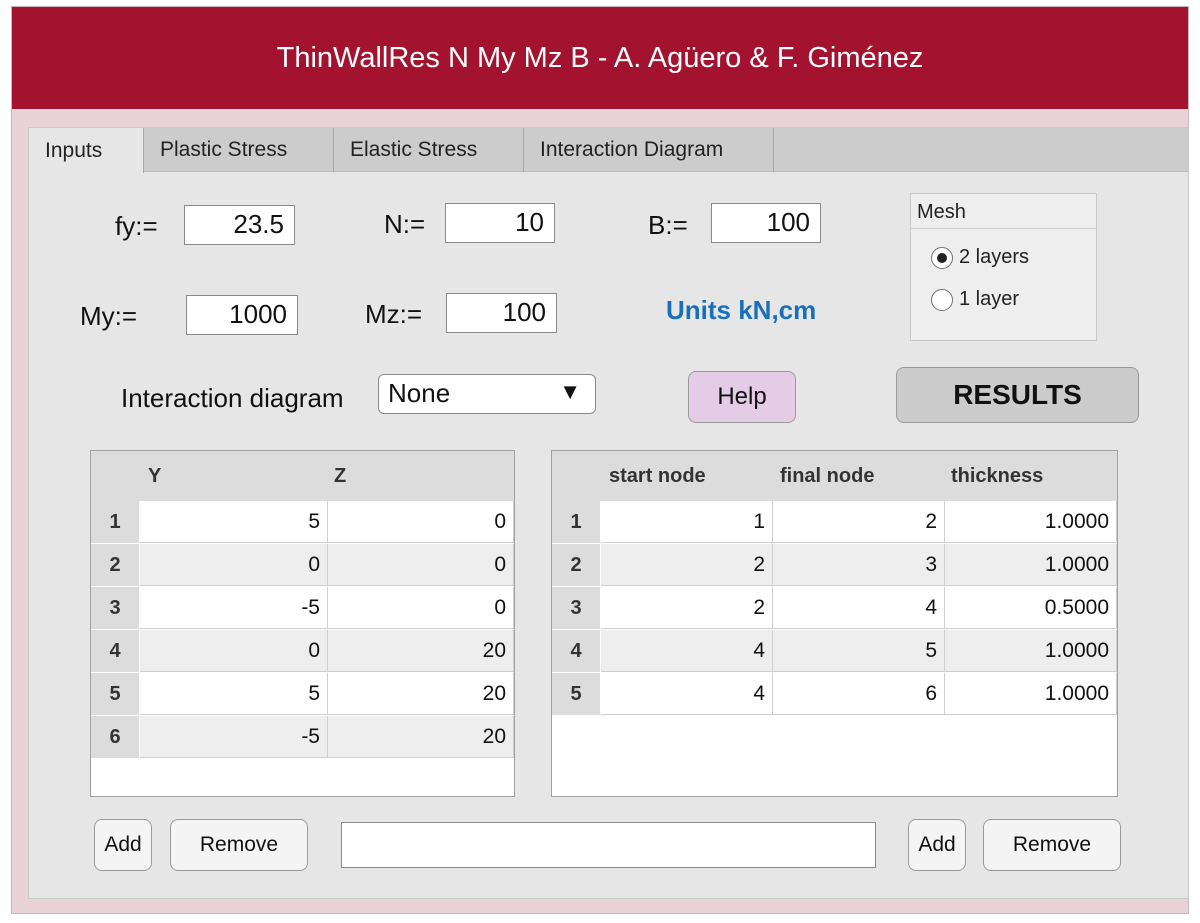  I want to click on table-row: 1 1 2 1.0000, so click(834, 522).